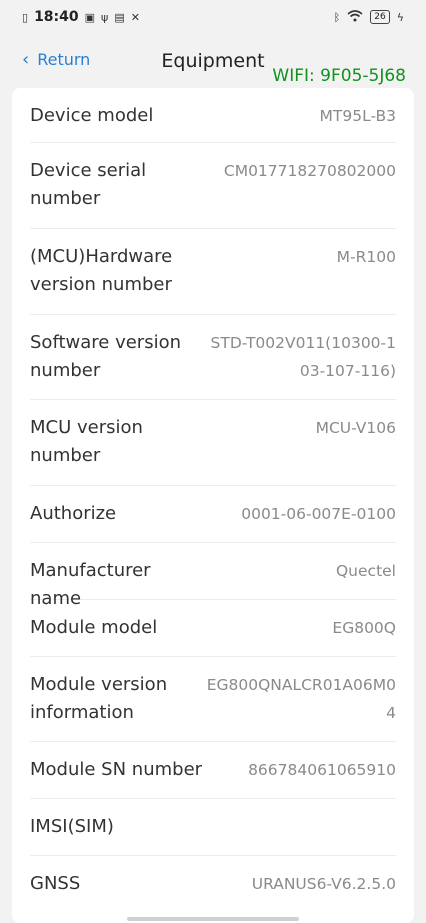 The width and height of the screenshot is (426, 923). I want to click on info-row-label: Manufacturer name, so click(90, 584).